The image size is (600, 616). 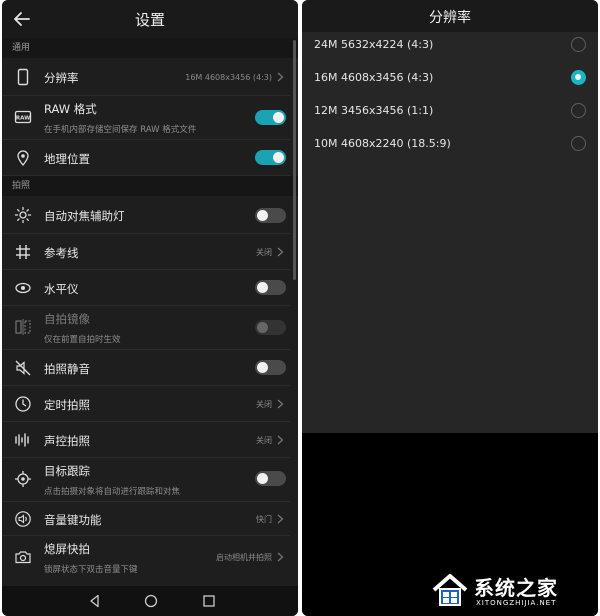 I want to click on page-title: 设置, so click(x=149, y=20).